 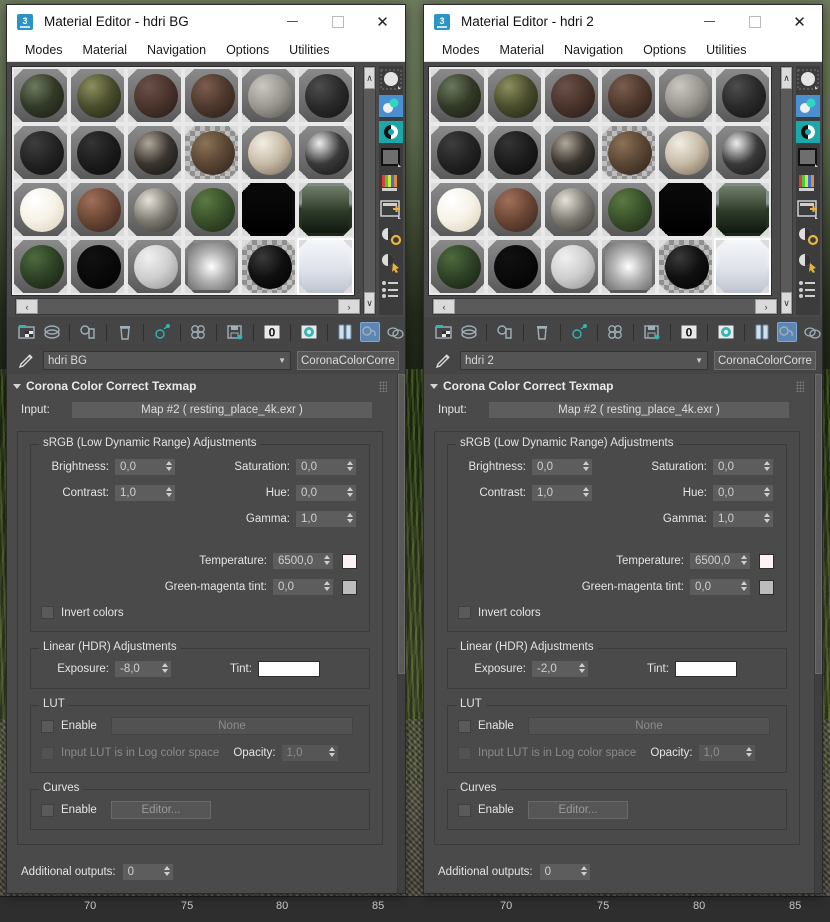 I want to click on material-slots-grid, so click(x=183, y=181).